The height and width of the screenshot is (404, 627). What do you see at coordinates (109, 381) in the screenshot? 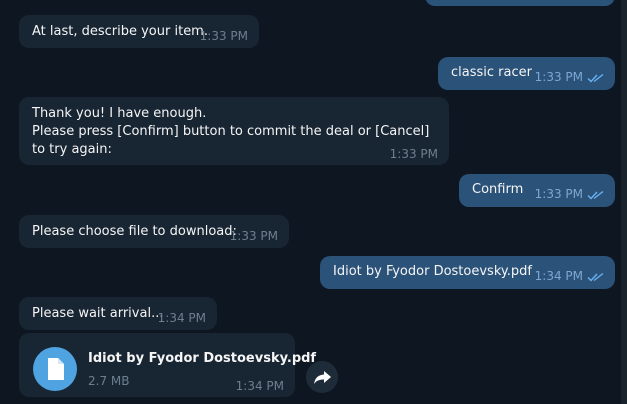
I see `file-size: 2.7 MB` at bounding box center [109, 381].